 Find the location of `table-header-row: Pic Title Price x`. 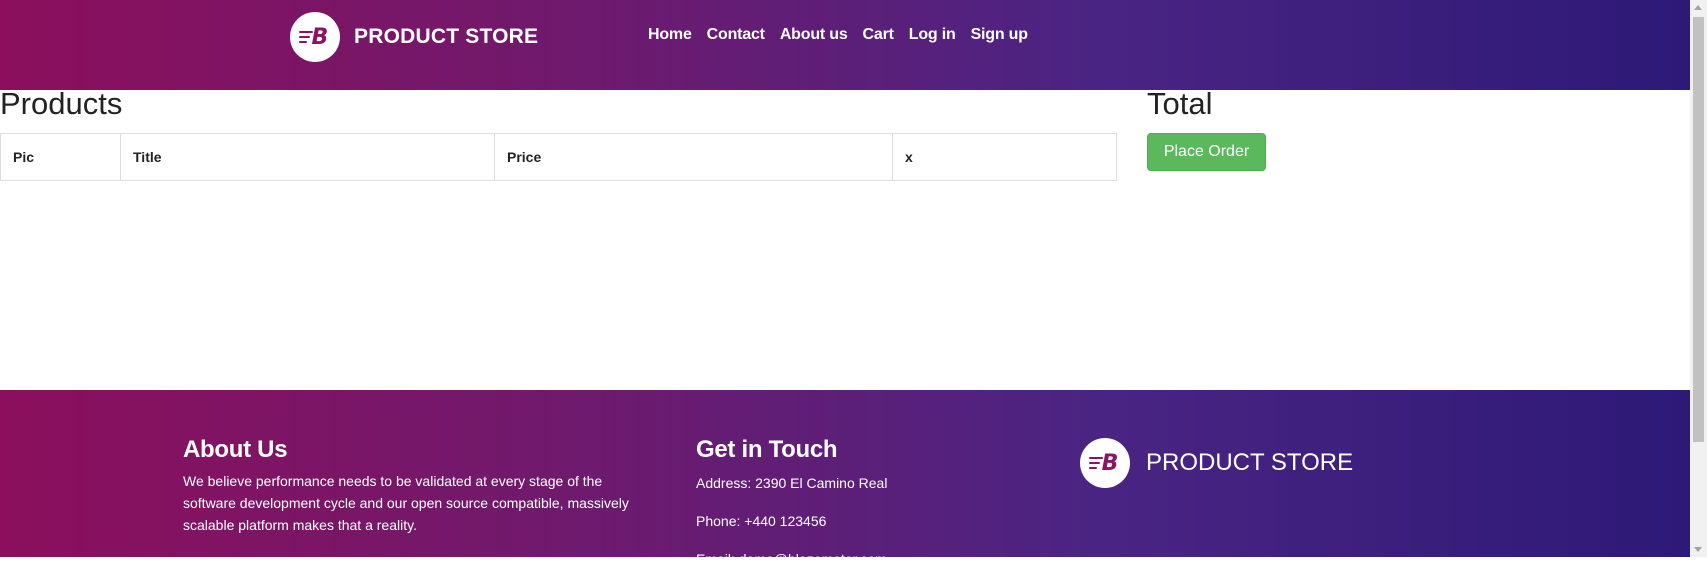

table-header-row: Pic Title Price x is located at coordinates (558, 157).